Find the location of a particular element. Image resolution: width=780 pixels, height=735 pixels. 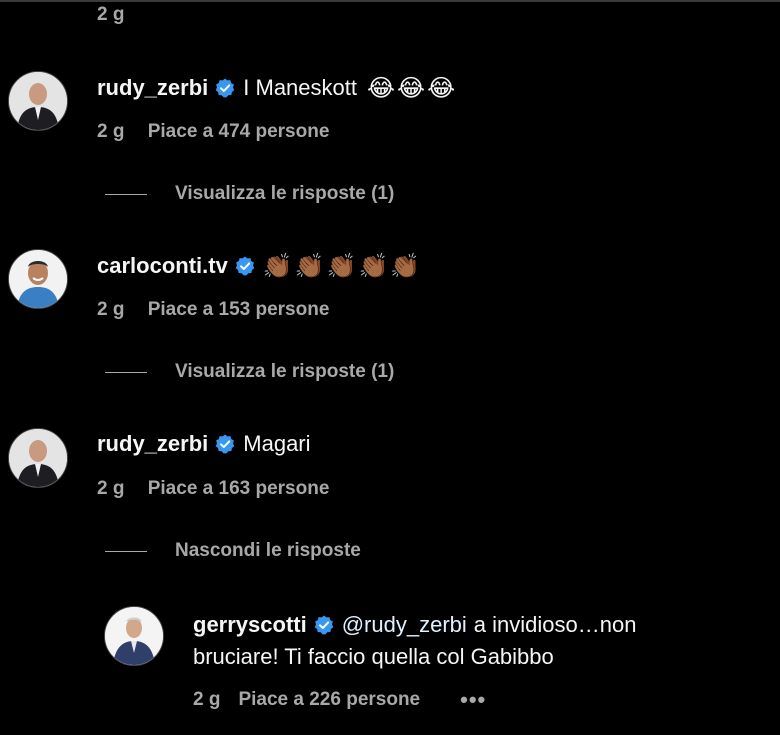

comment-2-meta: 2 g Piace a 153 persone is located at coordinates (213, 310).